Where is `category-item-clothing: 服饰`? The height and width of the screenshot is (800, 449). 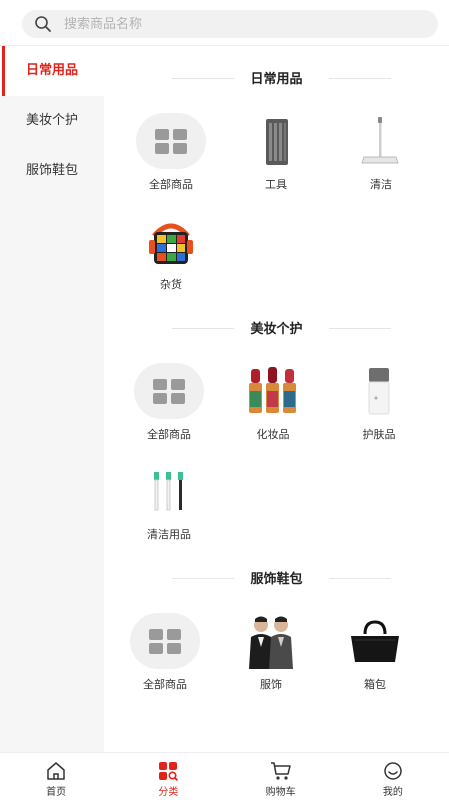
category-item-clothing: 服饰 is located at coordinates (271, 657).